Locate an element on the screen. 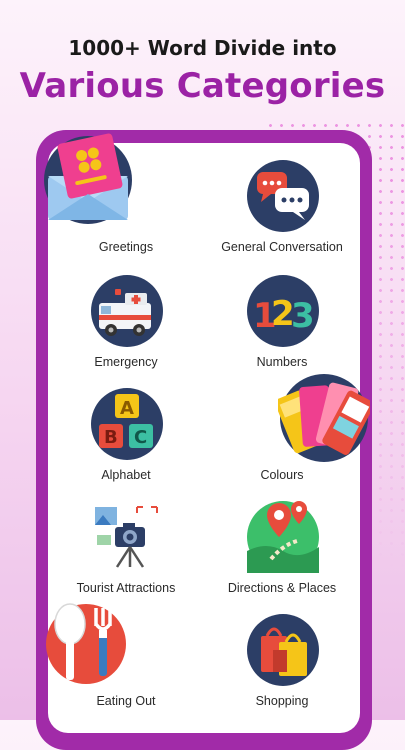 The image size is (405, 750). abc-blocks-icon: A B C is located at coordinates (127, 424).